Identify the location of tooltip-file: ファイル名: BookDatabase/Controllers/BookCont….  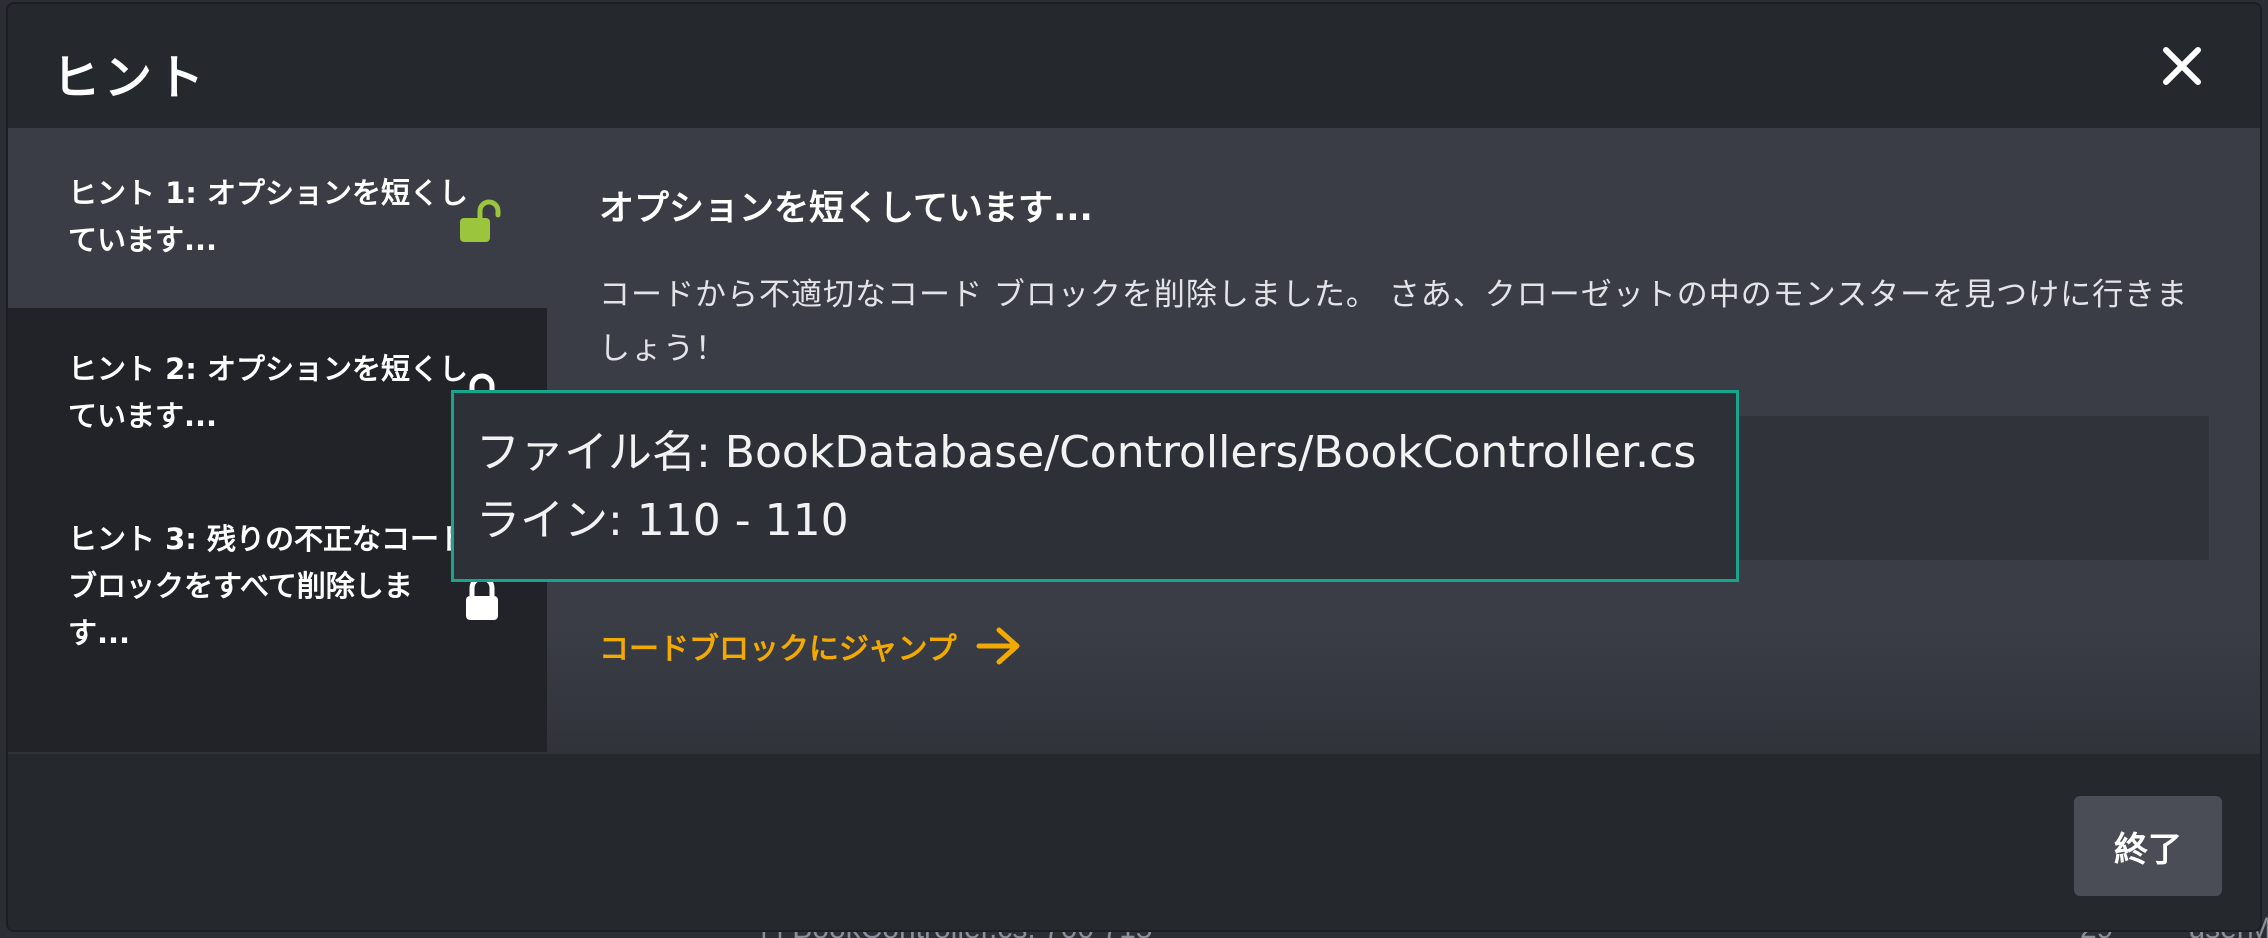
(1086, 452).